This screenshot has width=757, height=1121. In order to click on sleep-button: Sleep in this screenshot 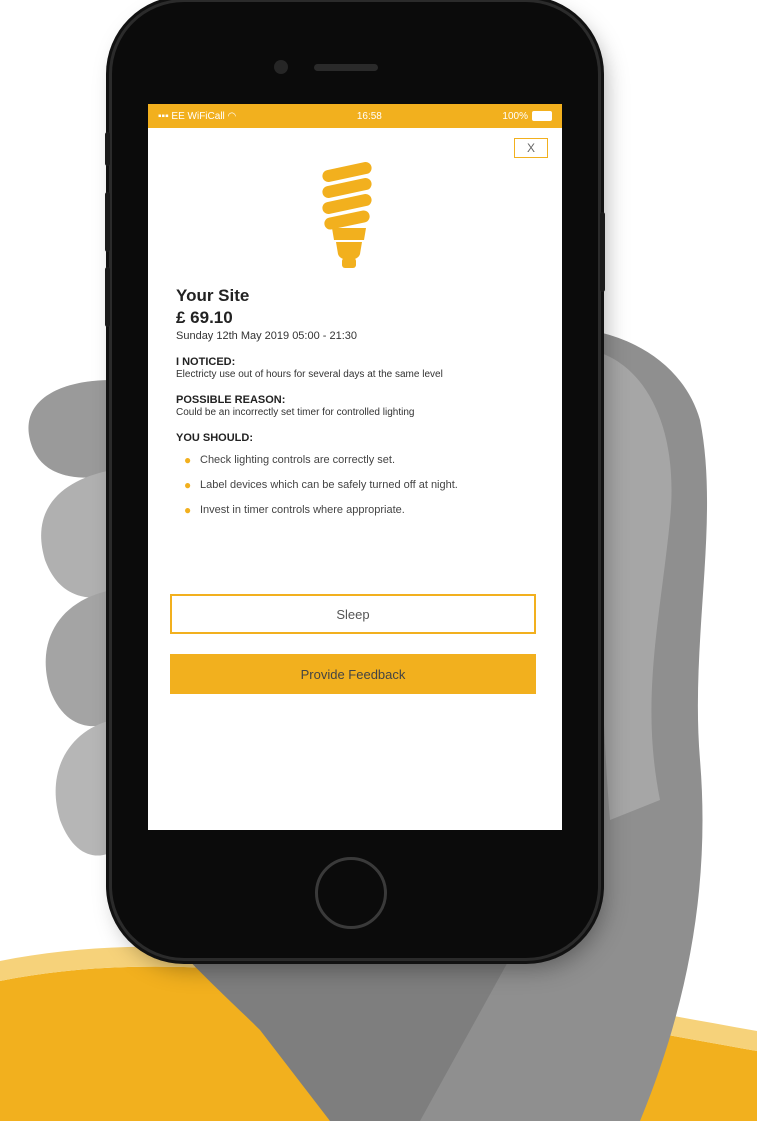, I will do `click(353, 614)`.